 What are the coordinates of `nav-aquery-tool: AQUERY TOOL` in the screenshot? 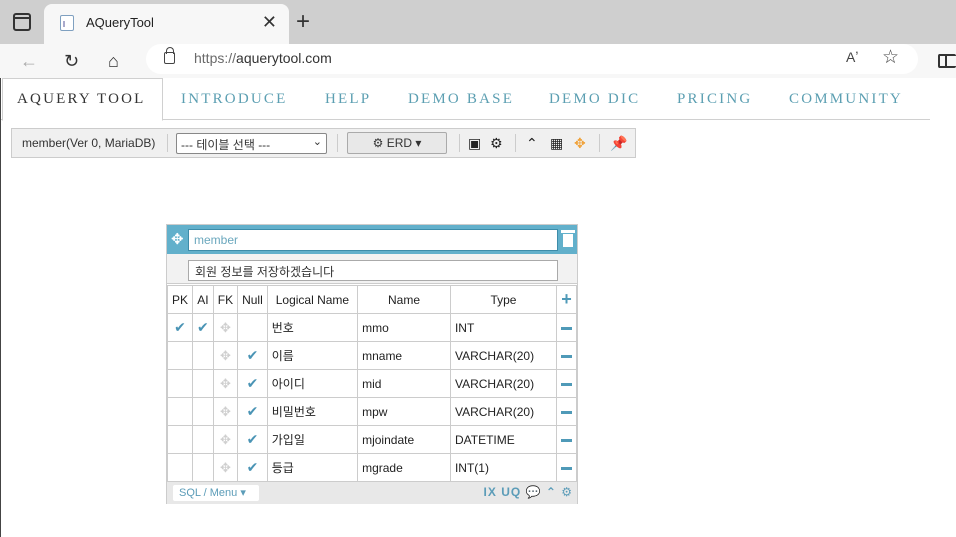 It's located at (81, 99).